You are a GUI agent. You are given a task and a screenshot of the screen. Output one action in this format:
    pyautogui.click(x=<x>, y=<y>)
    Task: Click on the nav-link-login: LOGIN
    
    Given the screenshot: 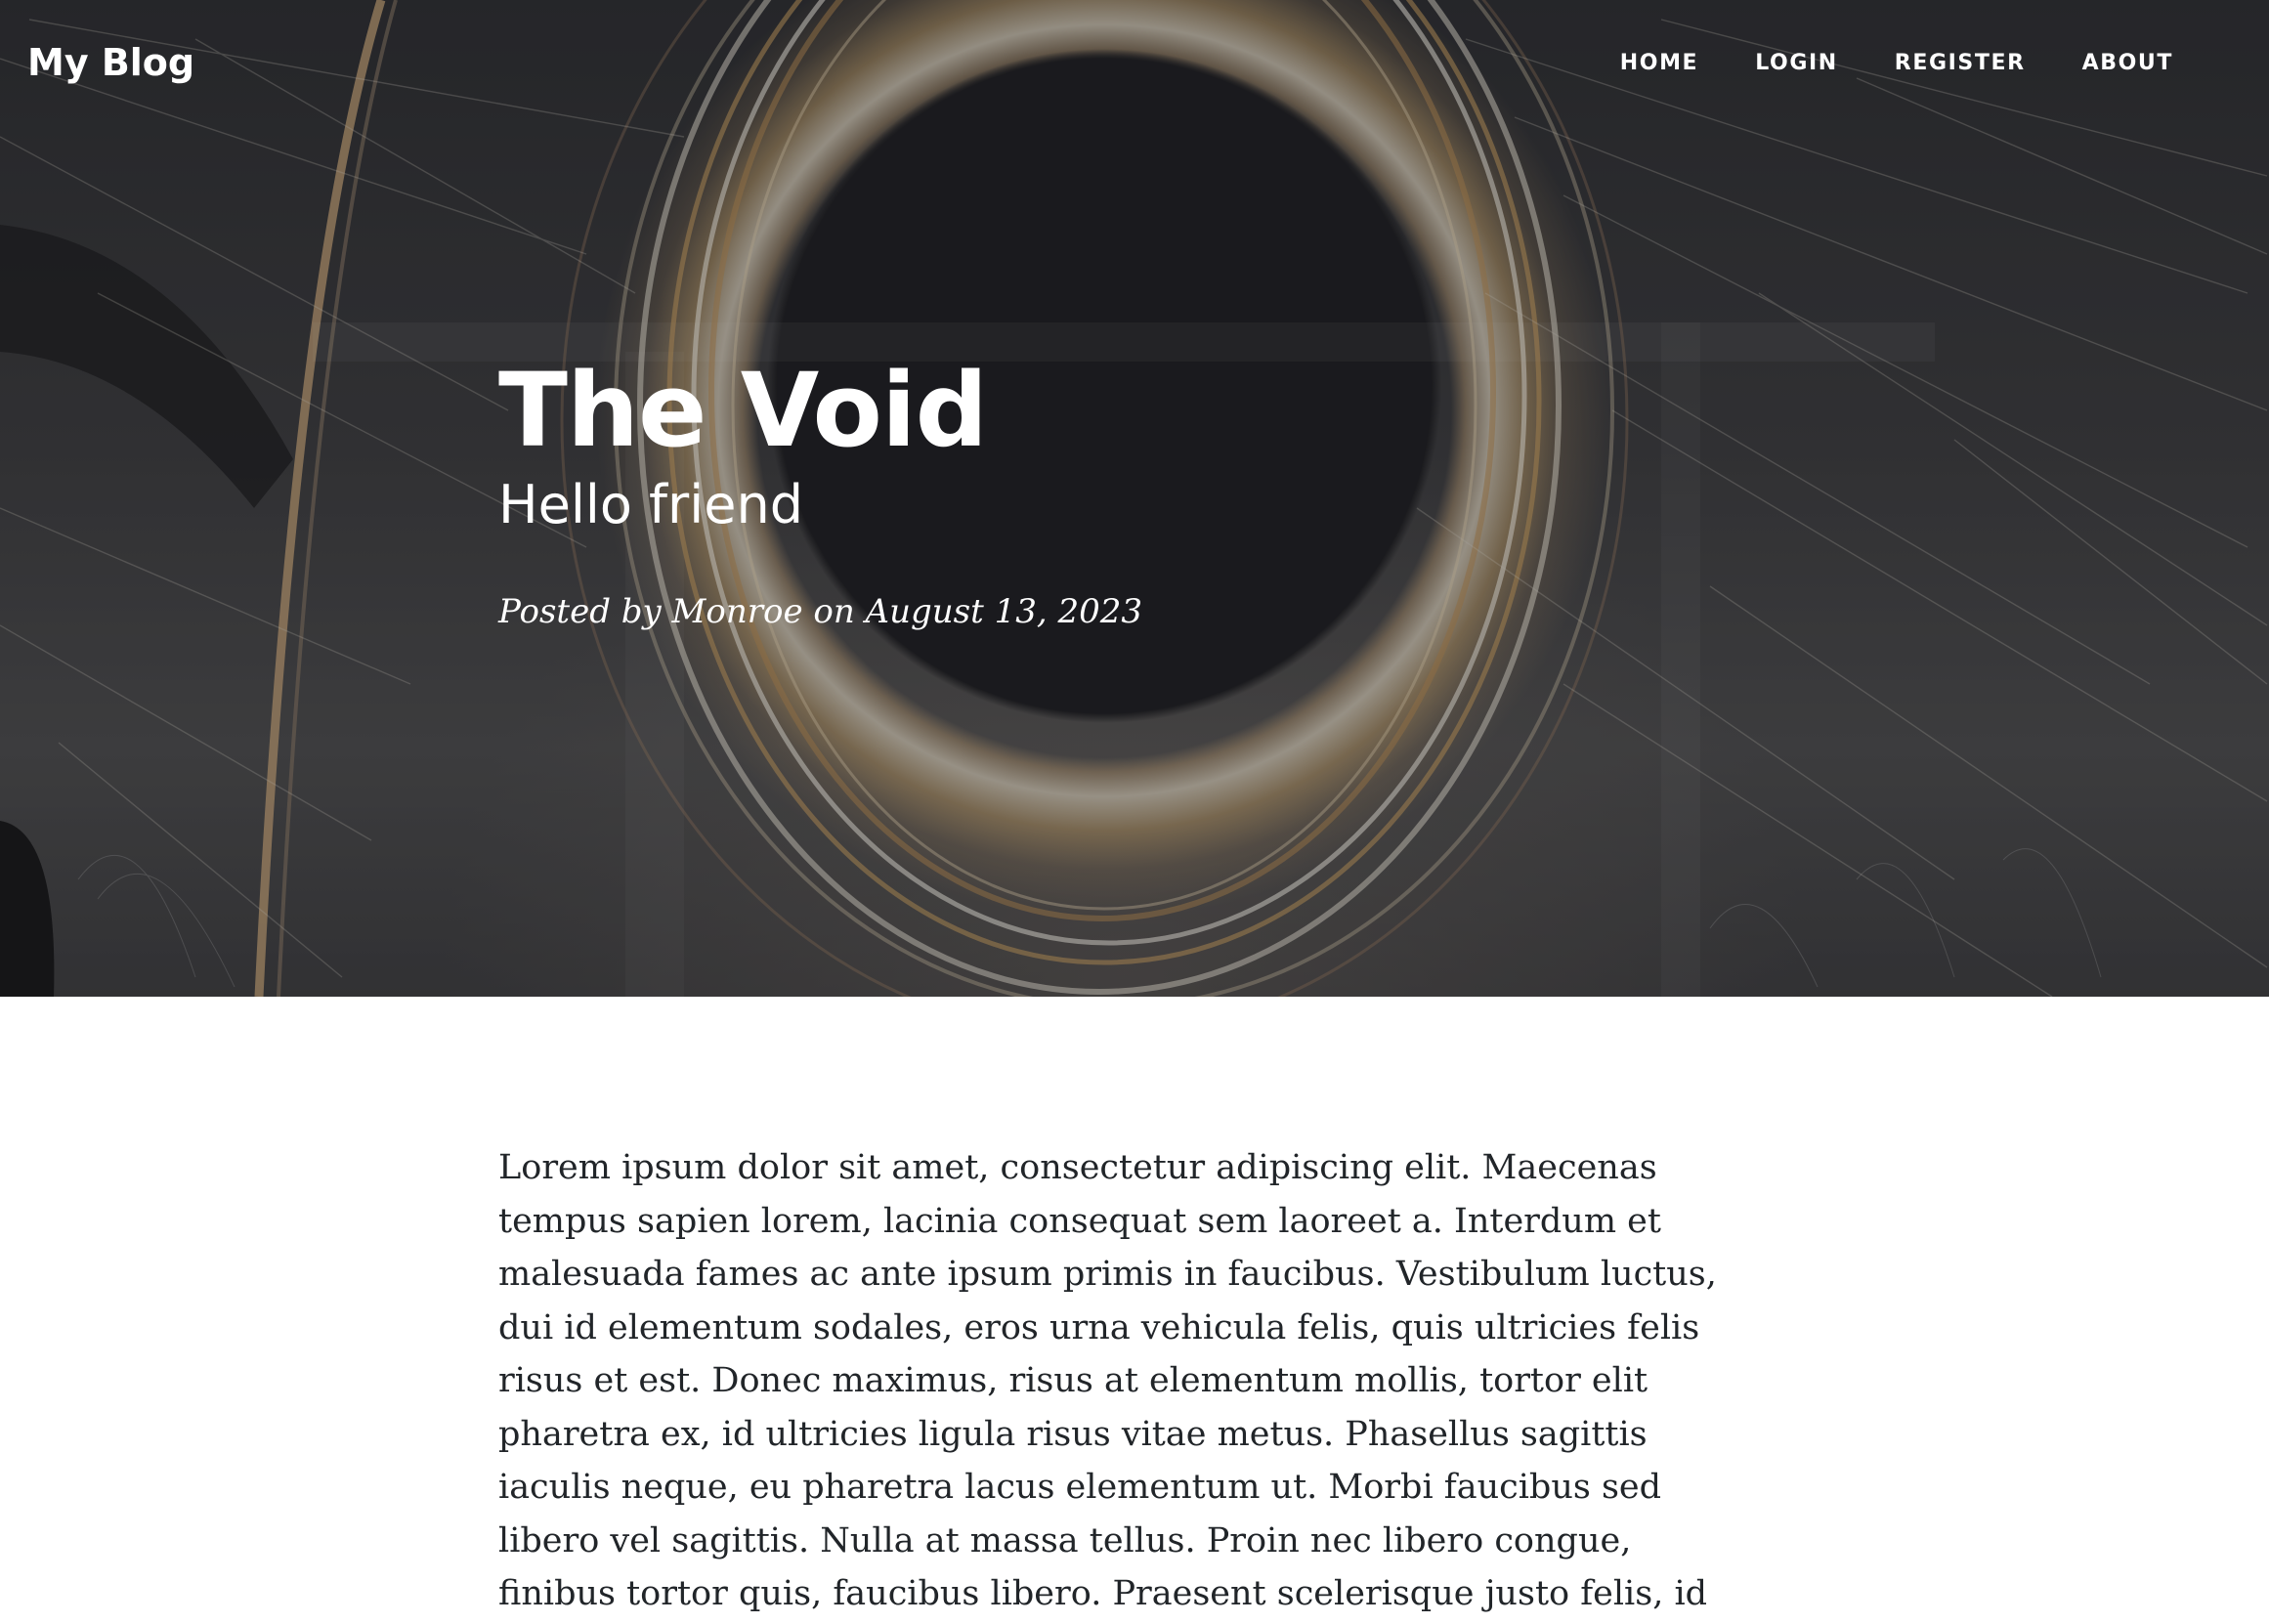 What is the action you would take?
    pyautogui.click(x=1796, y=63)
    